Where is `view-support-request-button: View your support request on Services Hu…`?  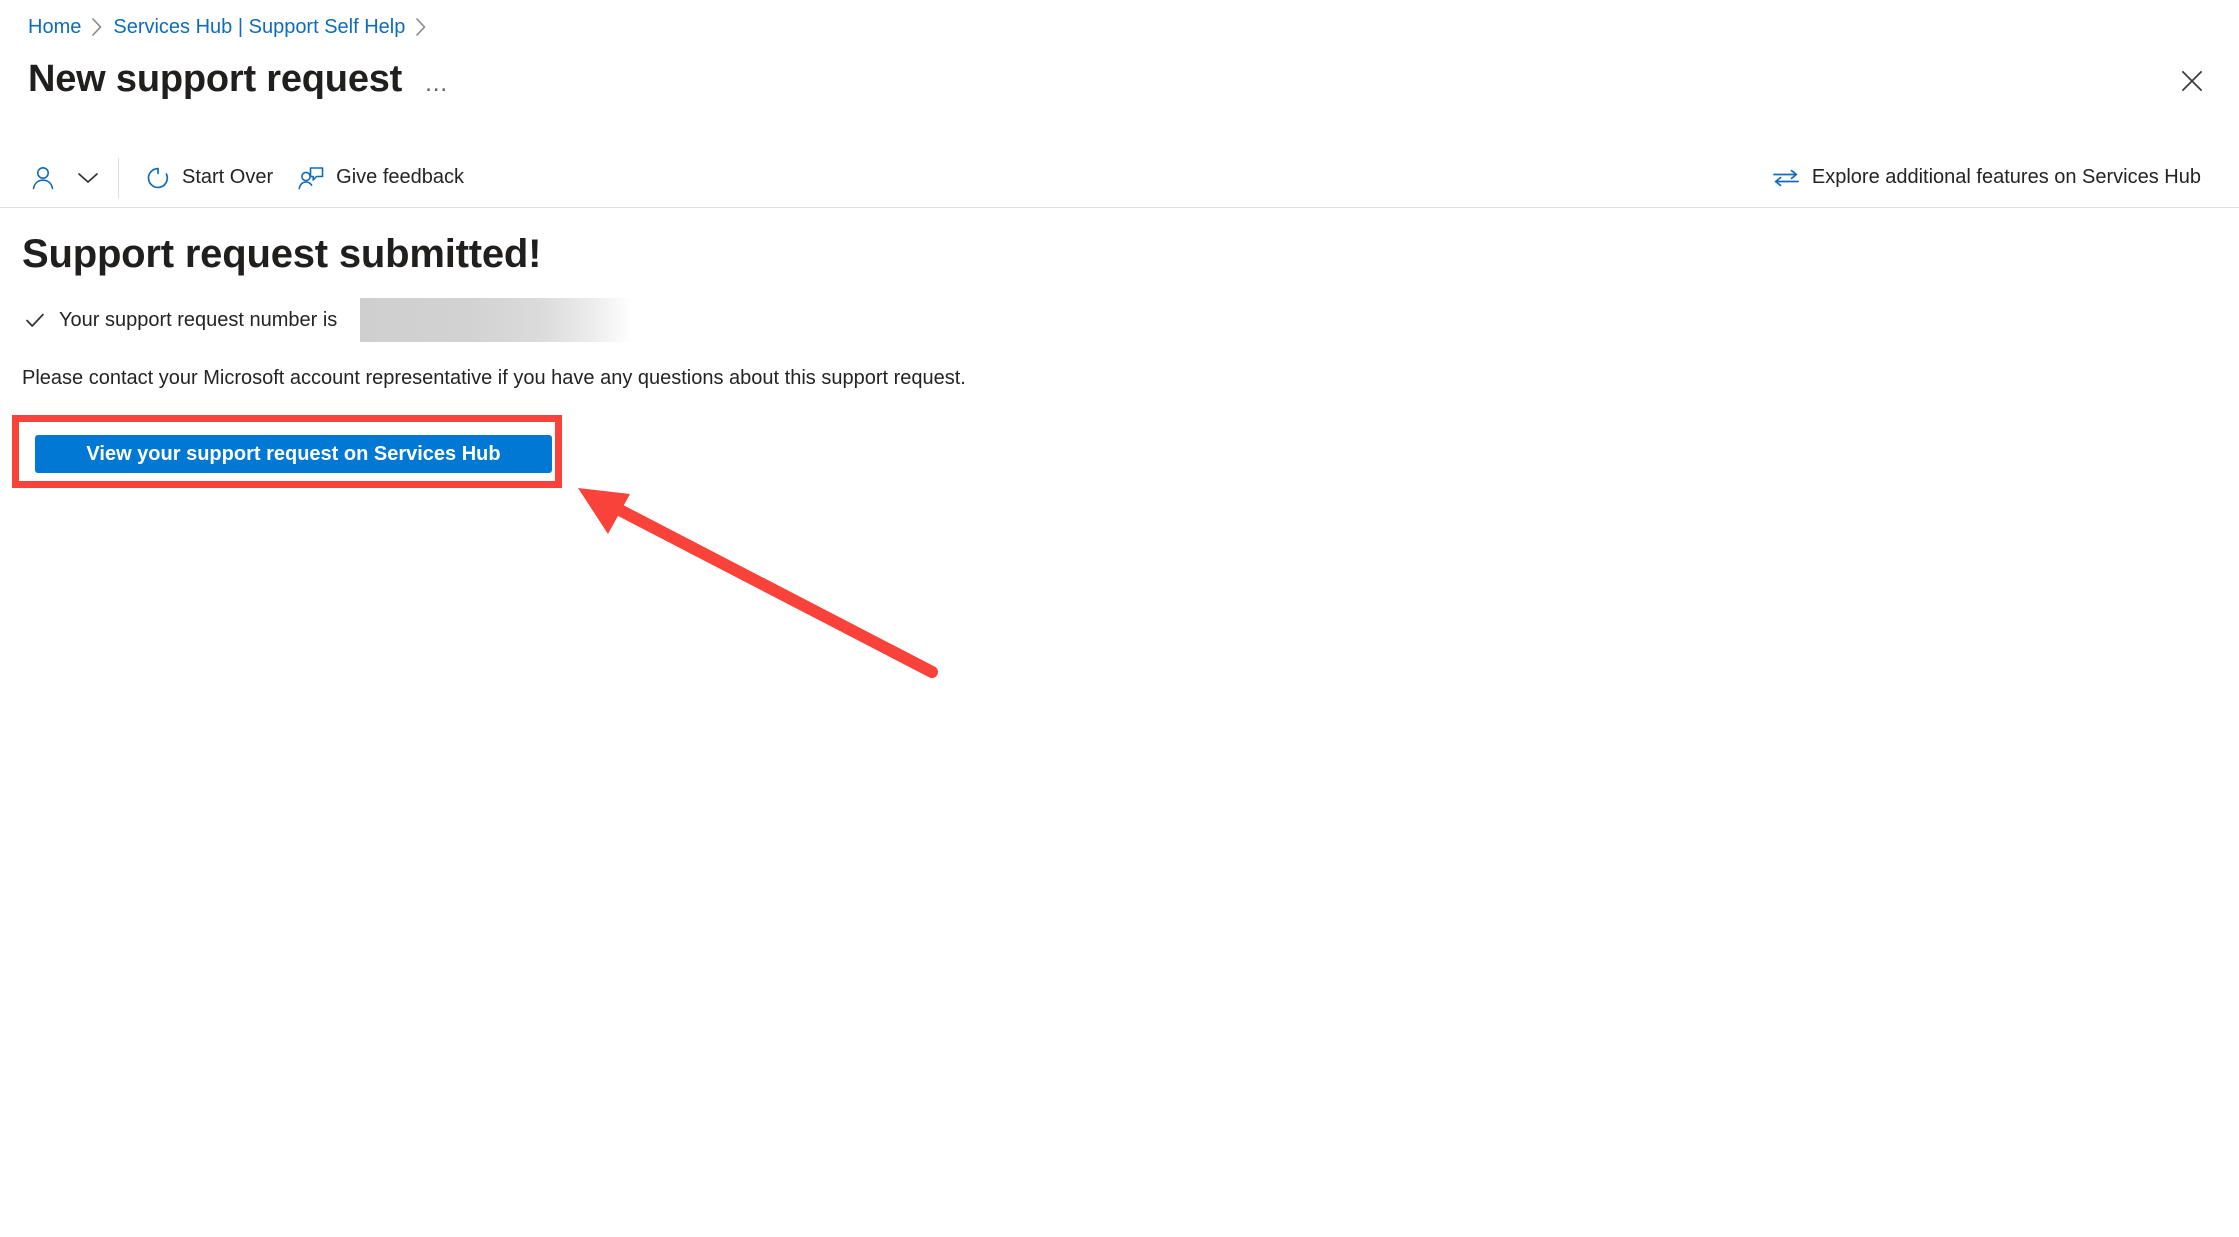 view-support-request-button: View your support request on Services Hu… is located at coordinates (293, 454).